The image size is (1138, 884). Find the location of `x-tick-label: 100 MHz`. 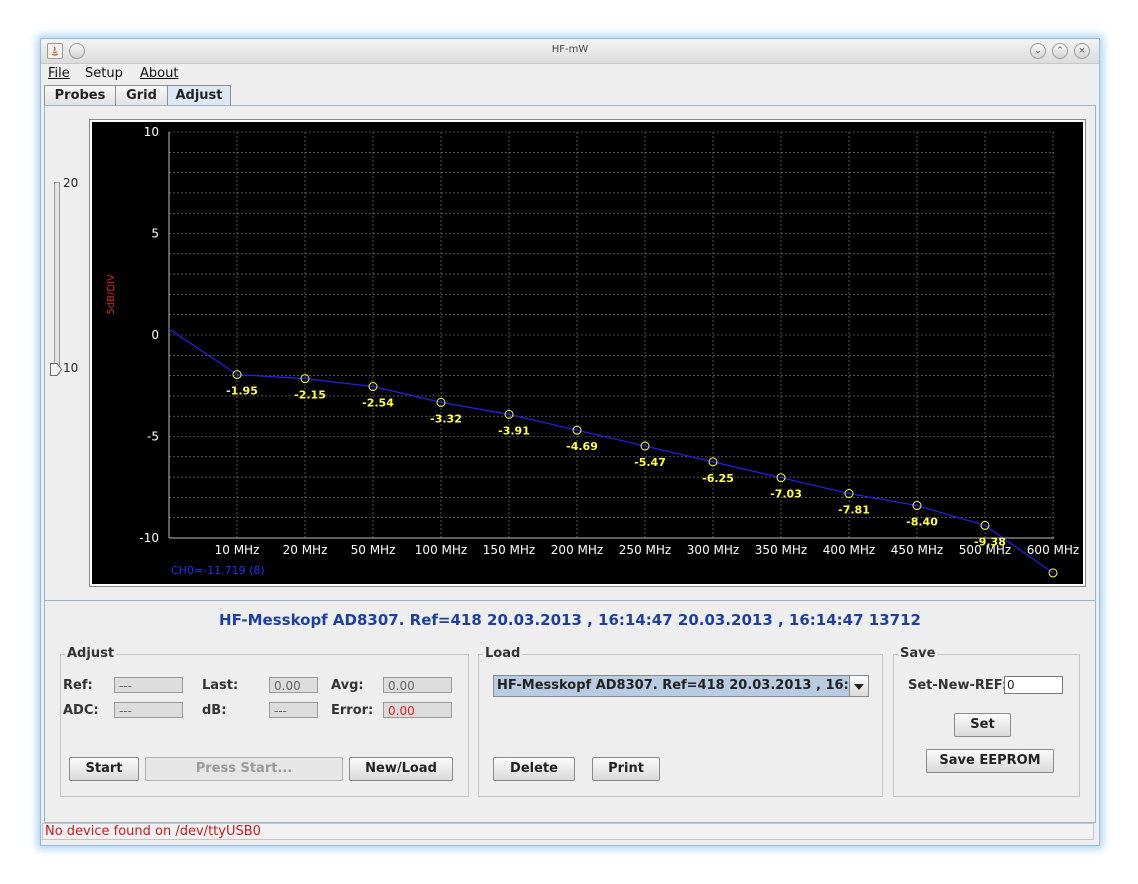

x-tick-label: 100 MHz is located at coordinates (441, 550).